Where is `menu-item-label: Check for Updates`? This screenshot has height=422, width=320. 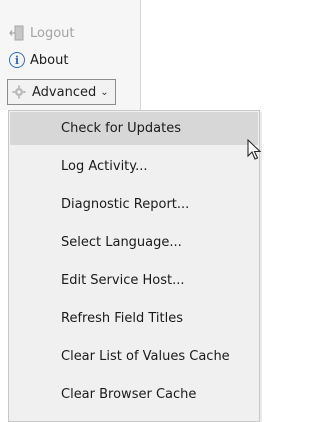 menu-item-label: Check for Updates is located at coordinates (121, 128).